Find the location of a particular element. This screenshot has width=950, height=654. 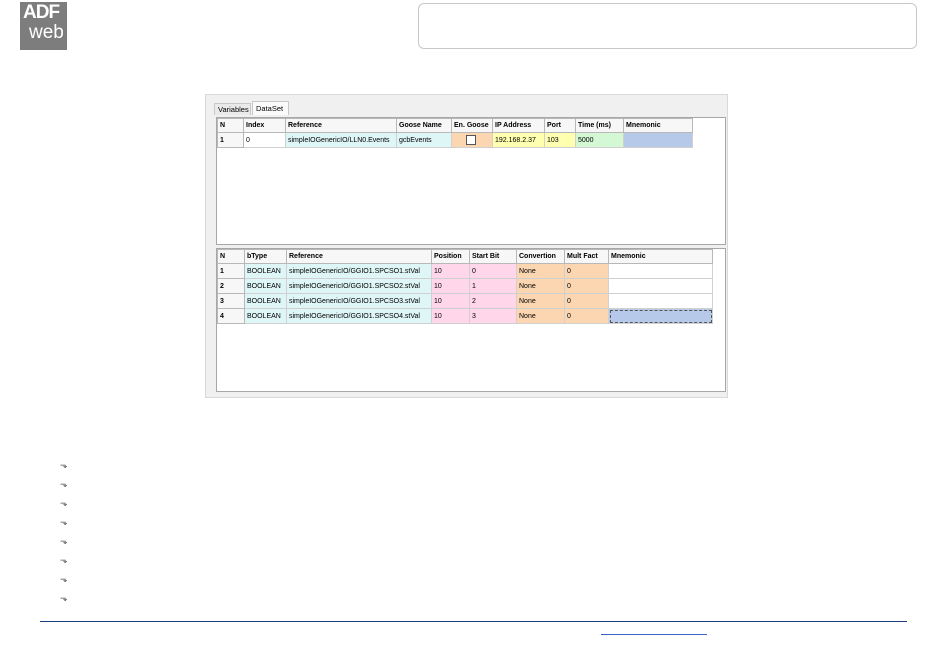

col-position: Position is located at coordinates (450, 256).